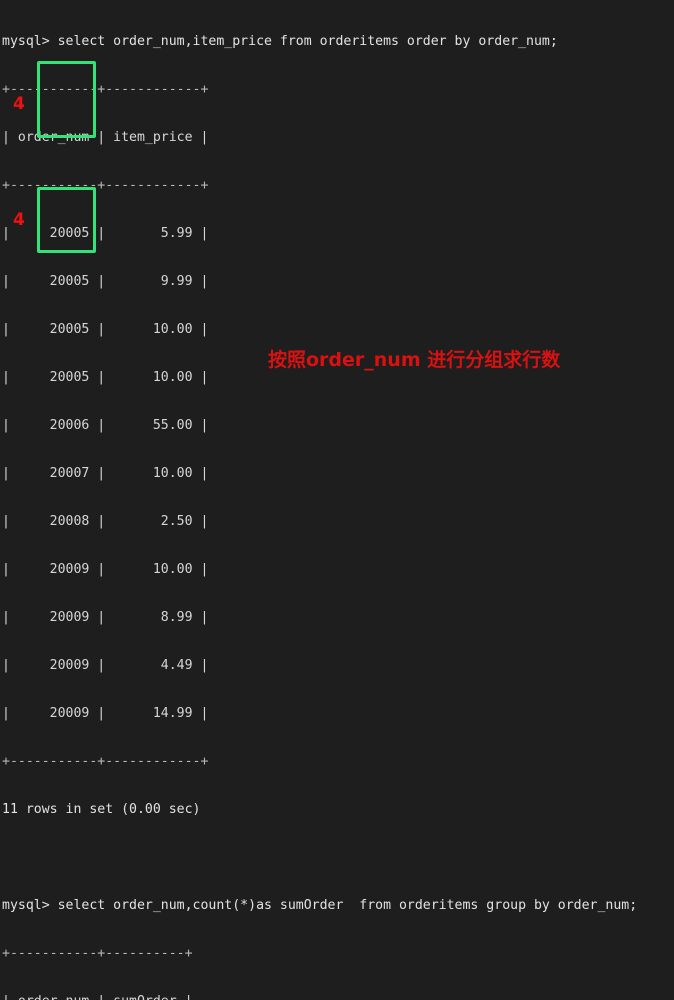 This screenshot has width=674, height=1000. I want to click on table1-bottom-rule: +-----------+------------+, so click(105, 761).